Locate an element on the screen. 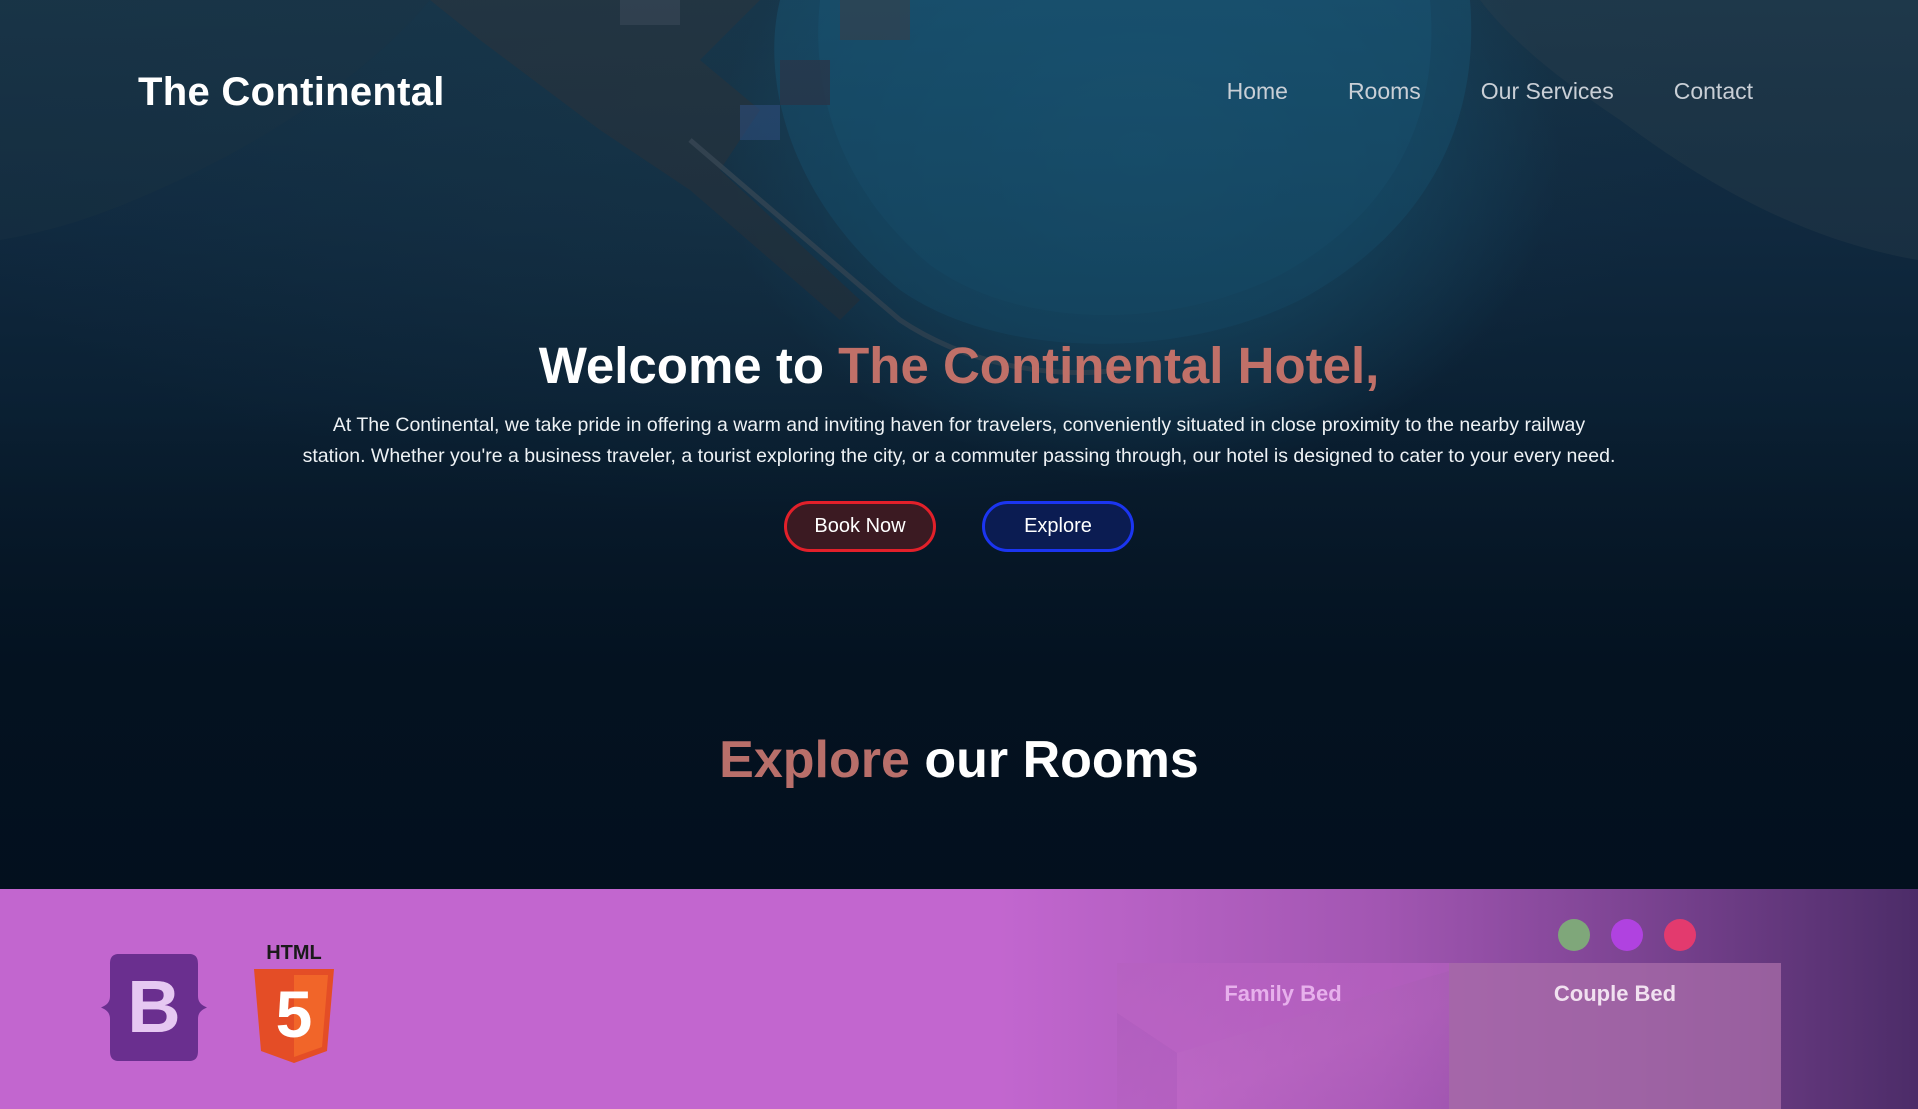  hero-title-accent: The Continental Hotel, is located at coordinates (1109, 365).